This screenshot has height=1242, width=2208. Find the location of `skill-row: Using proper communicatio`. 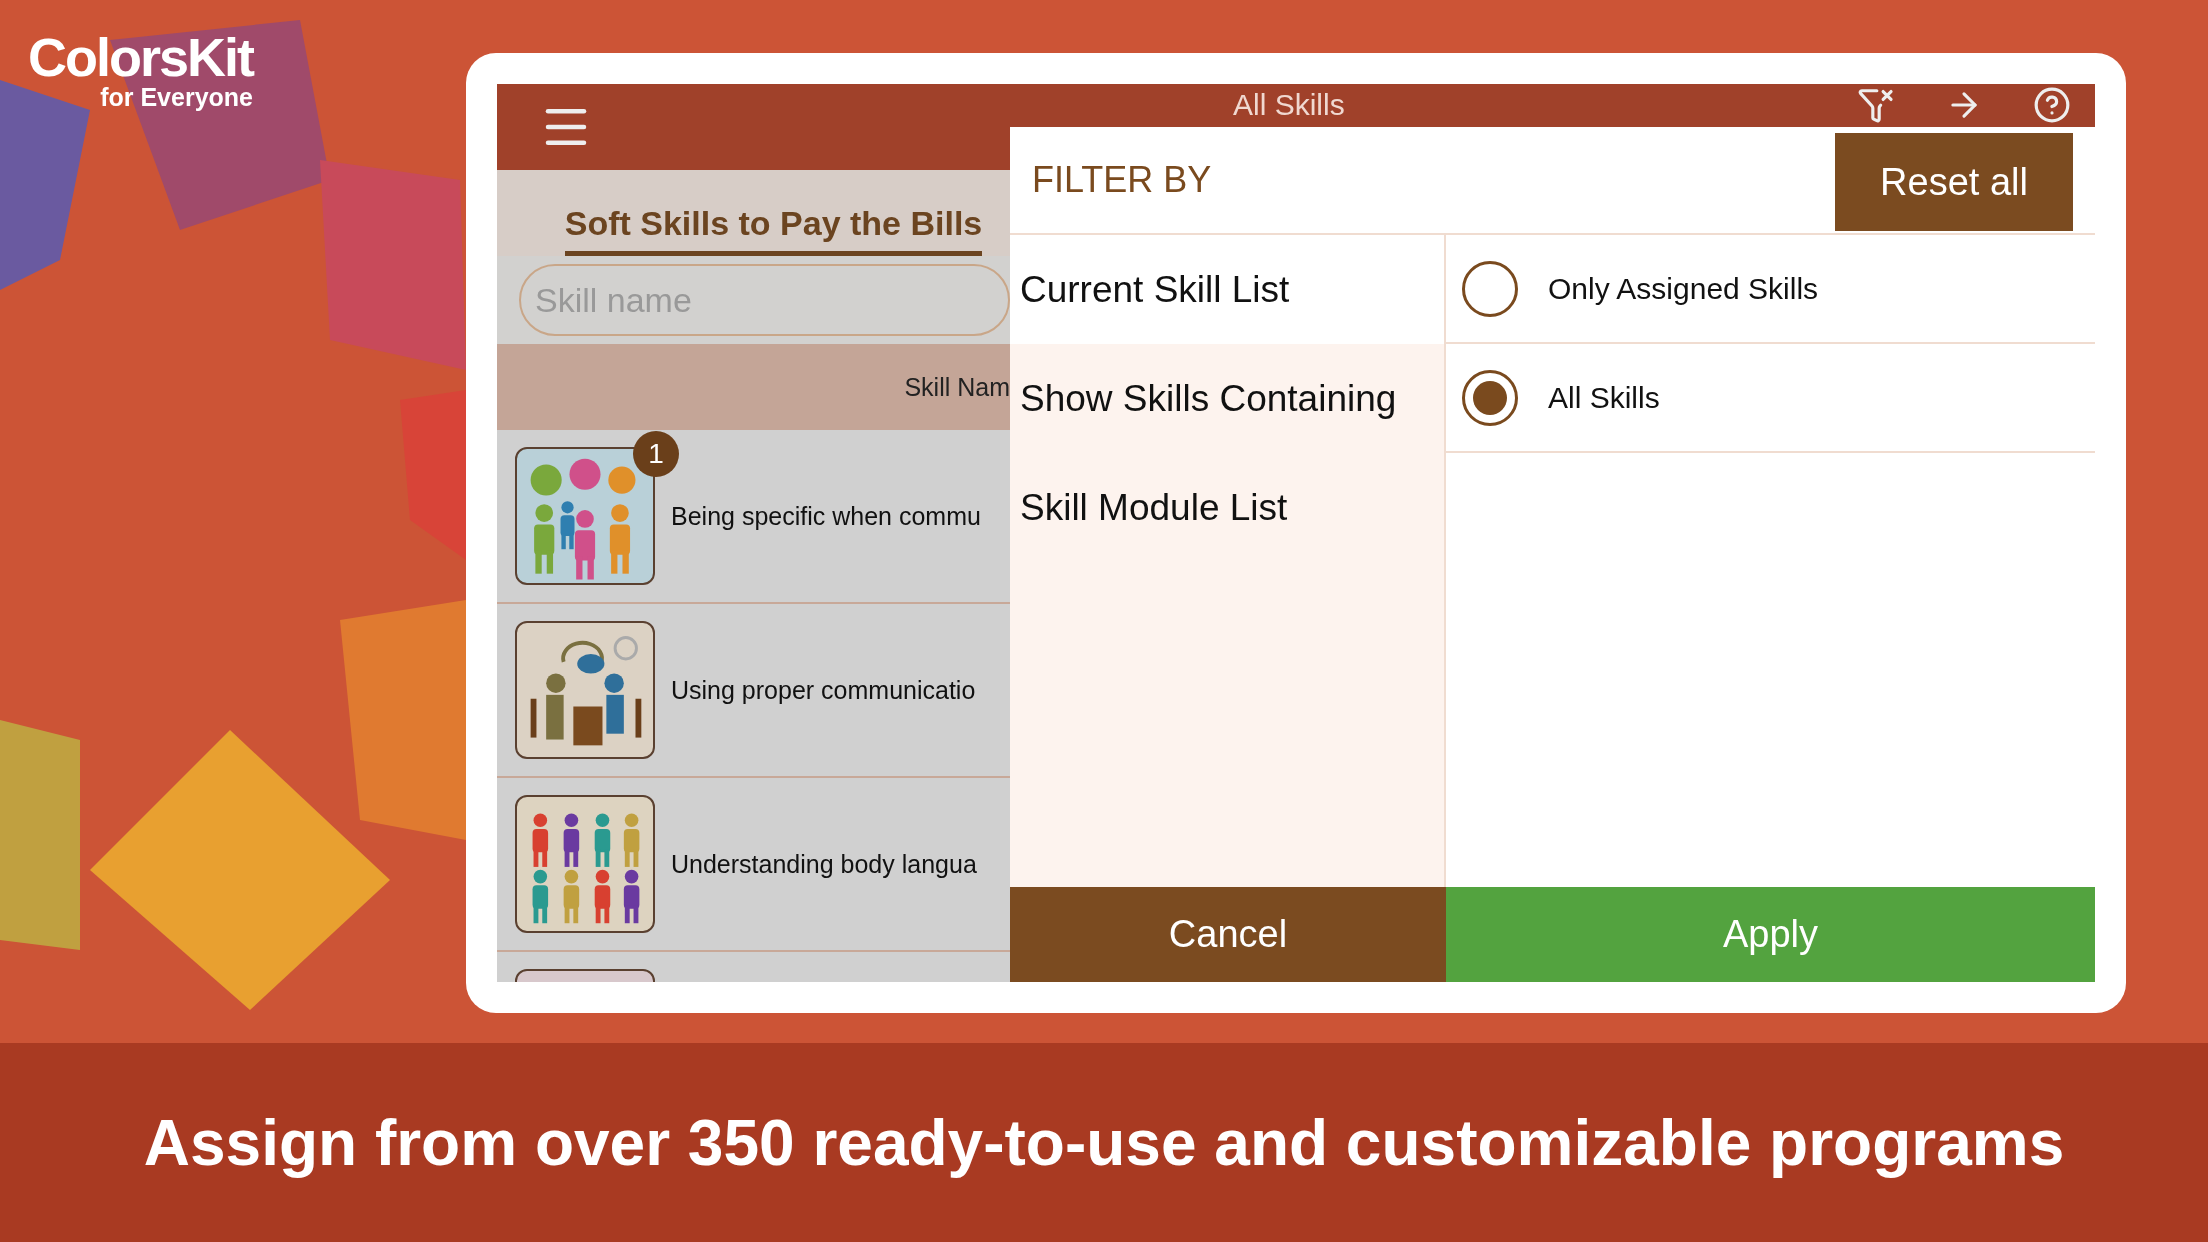

skill-row: Using proper communicatio is located at coordinates (753, 691).